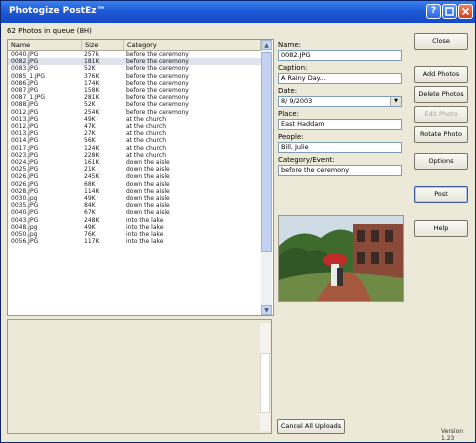 This screenshot has width=476, height=443. I want to click on cell-size: 158K, so click(92, 90).